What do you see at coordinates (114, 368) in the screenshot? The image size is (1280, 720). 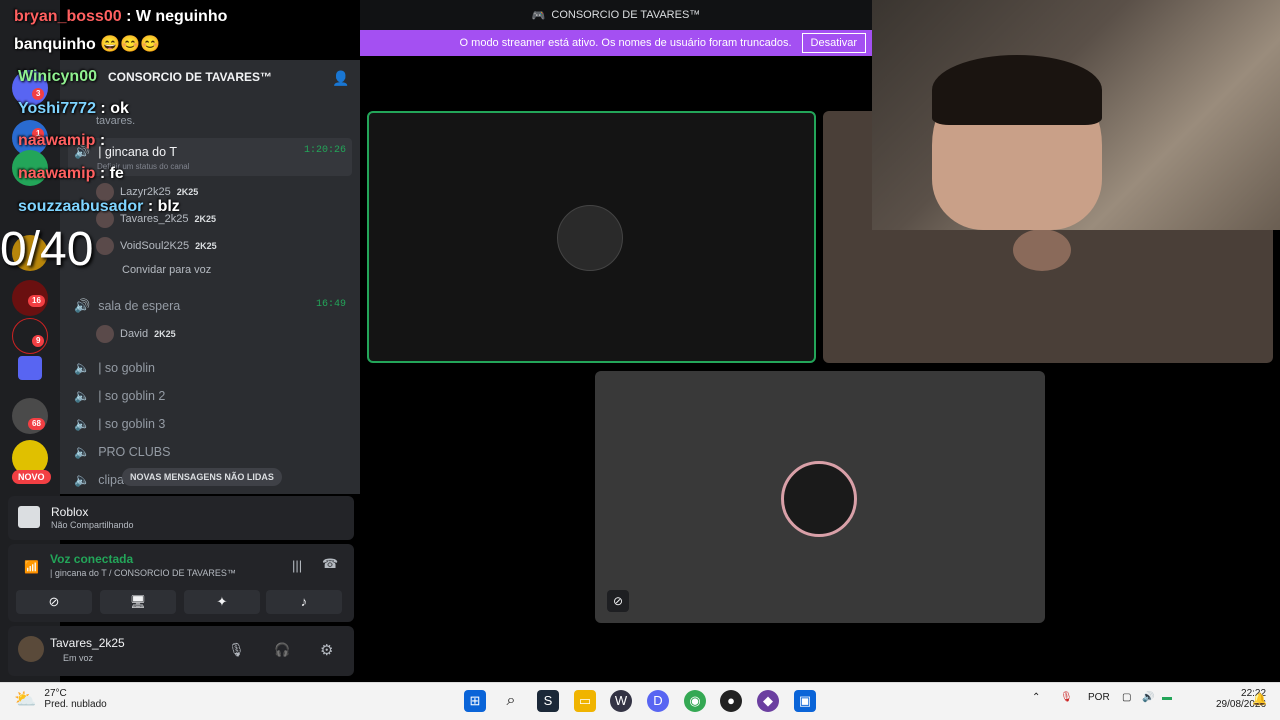 I see `channel-item: 🔈 | so goblin` at bounding box center [114, 368].